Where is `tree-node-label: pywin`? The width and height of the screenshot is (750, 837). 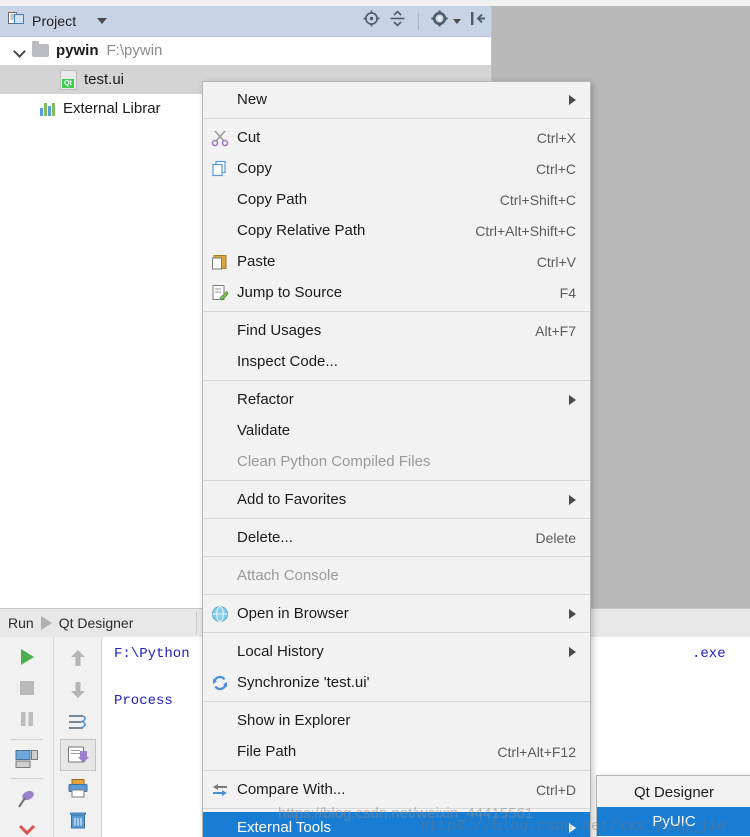 tree-node-label: pywin is located at coordinates (77, 50).